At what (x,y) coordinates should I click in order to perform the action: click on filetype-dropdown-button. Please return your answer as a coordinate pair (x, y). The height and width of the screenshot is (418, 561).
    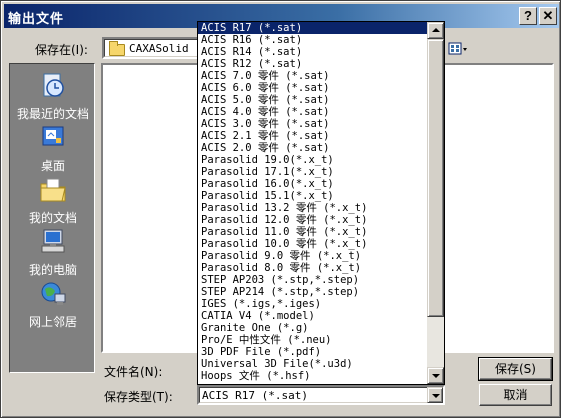
    Looking at the image, I should click on (435, 395).